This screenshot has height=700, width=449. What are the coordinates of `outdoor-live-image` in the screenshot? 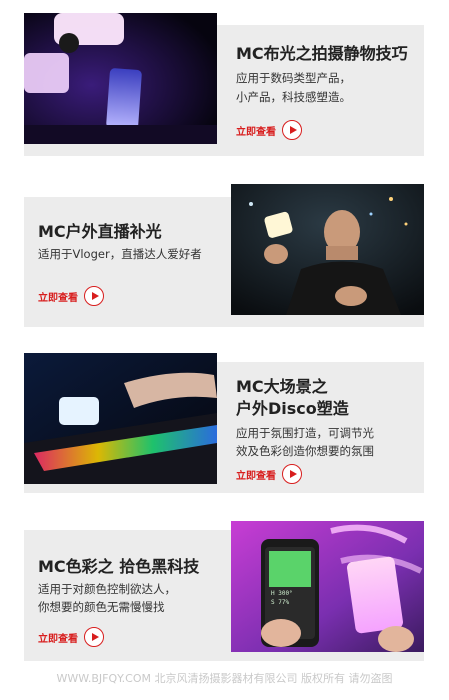 It's located at (327, 249).